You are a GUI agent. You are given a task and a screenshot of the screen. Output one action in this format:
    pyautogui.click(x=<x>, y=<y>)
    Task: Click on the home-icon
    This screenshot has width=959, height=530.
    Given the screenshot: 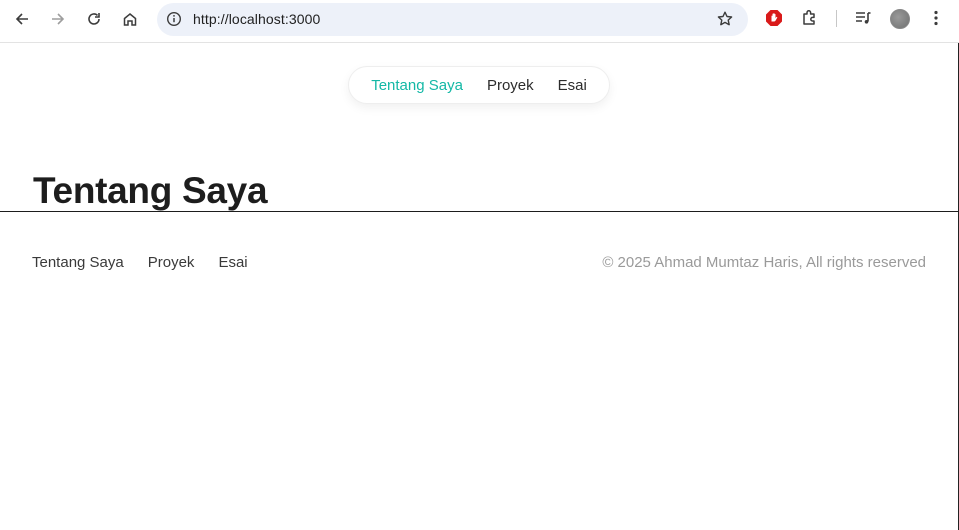 What is the action you would take?
    pyautogui.click(x=130, y=19)
    